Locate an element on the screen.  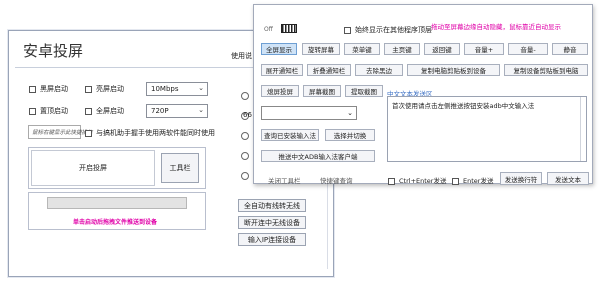
select-switch-ime-button: 选择并切换 is located at coordinates (350, 135).